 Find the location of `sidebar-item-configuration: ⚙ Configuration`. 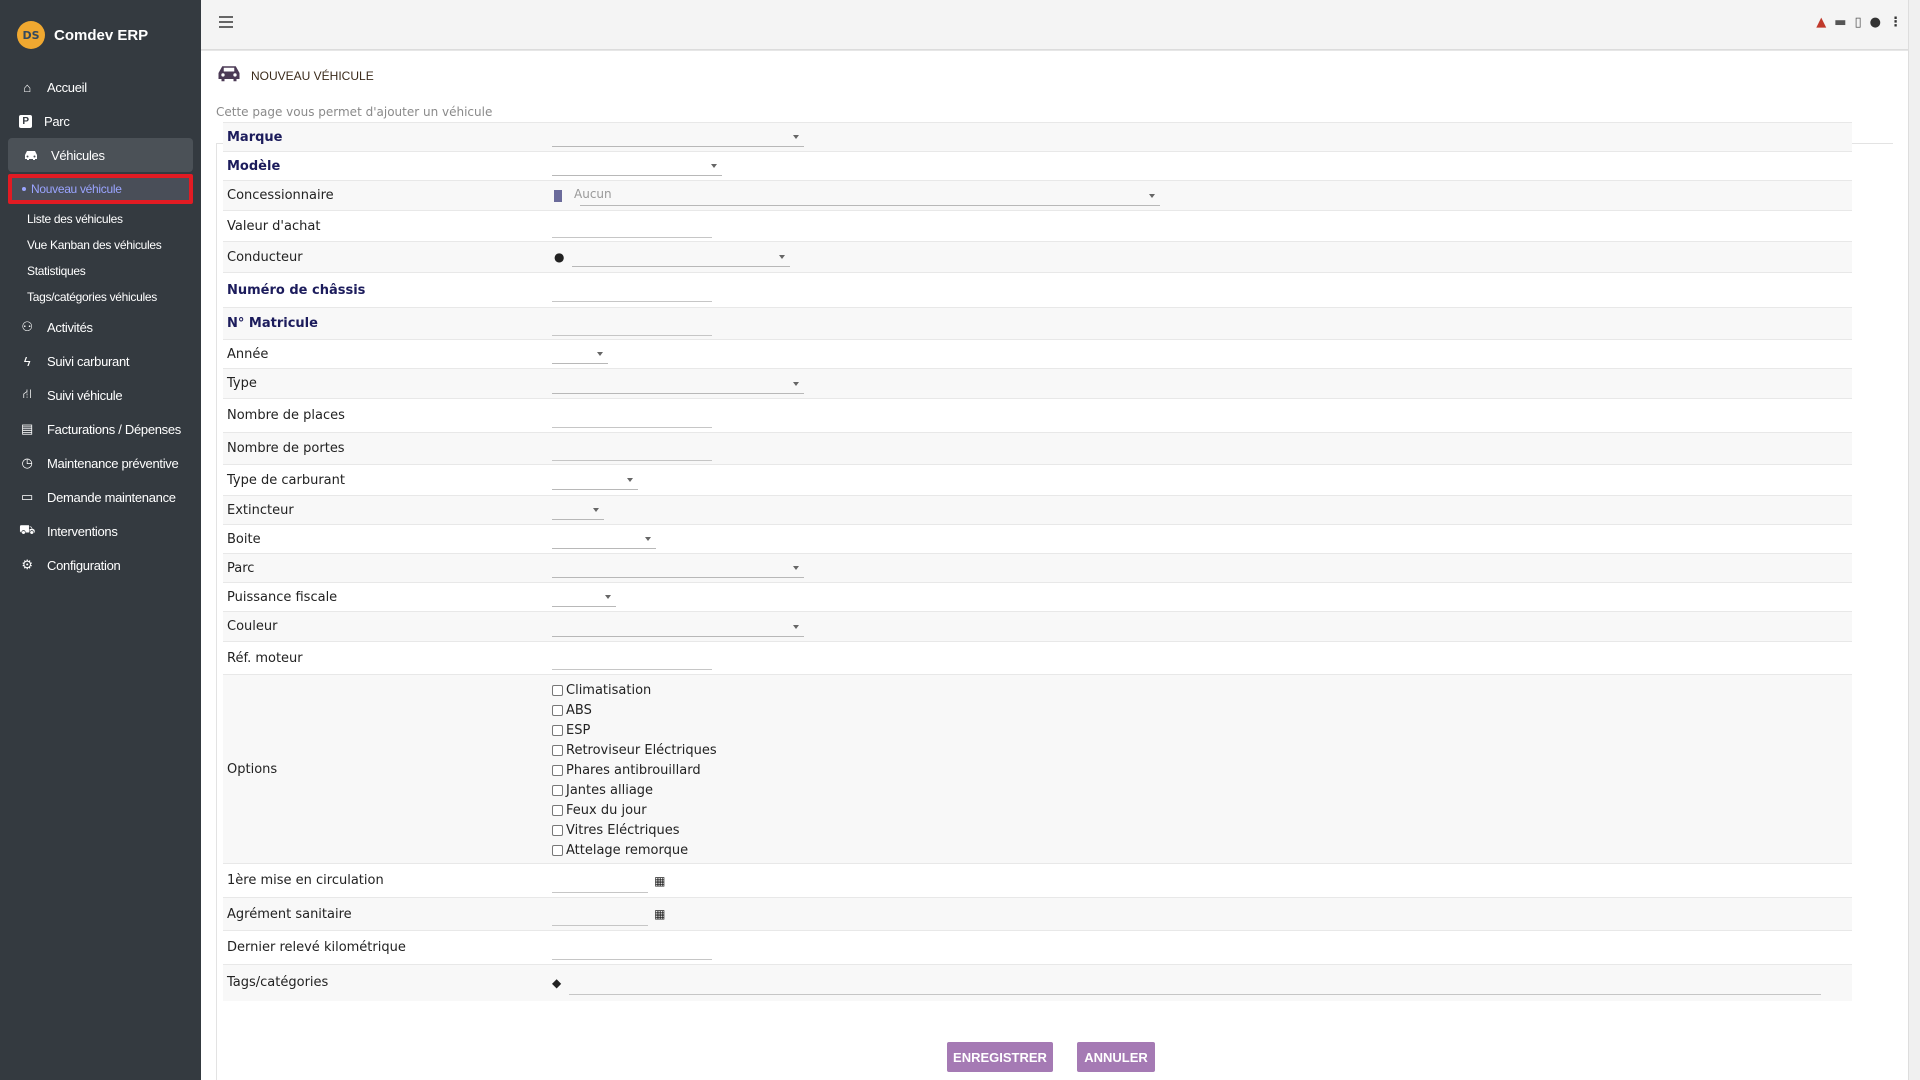

sidebar-item-configuration: ⚙ Configuration is located at coordinates (100, 565).